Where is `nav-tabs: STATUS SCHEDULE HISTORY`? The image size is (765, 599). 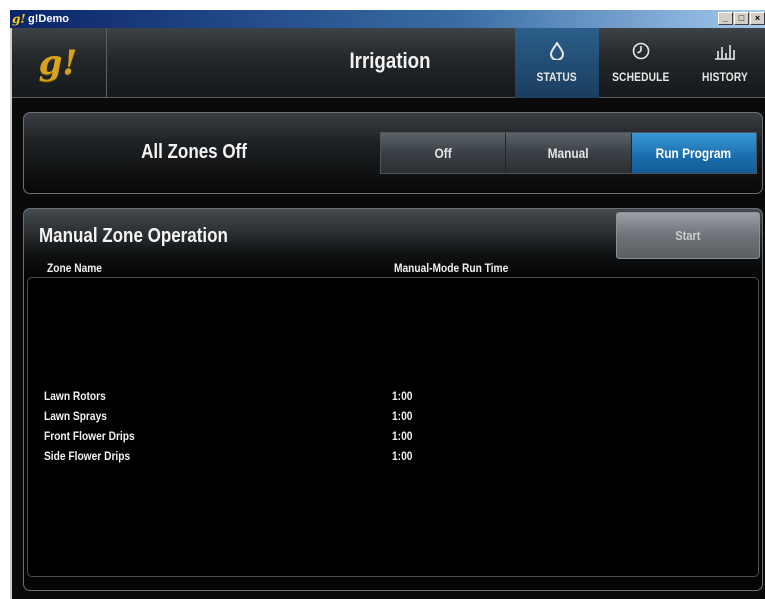 nav-tabs: STATUS SCHEDULE HISTORY is located at coordinates (640, 63).